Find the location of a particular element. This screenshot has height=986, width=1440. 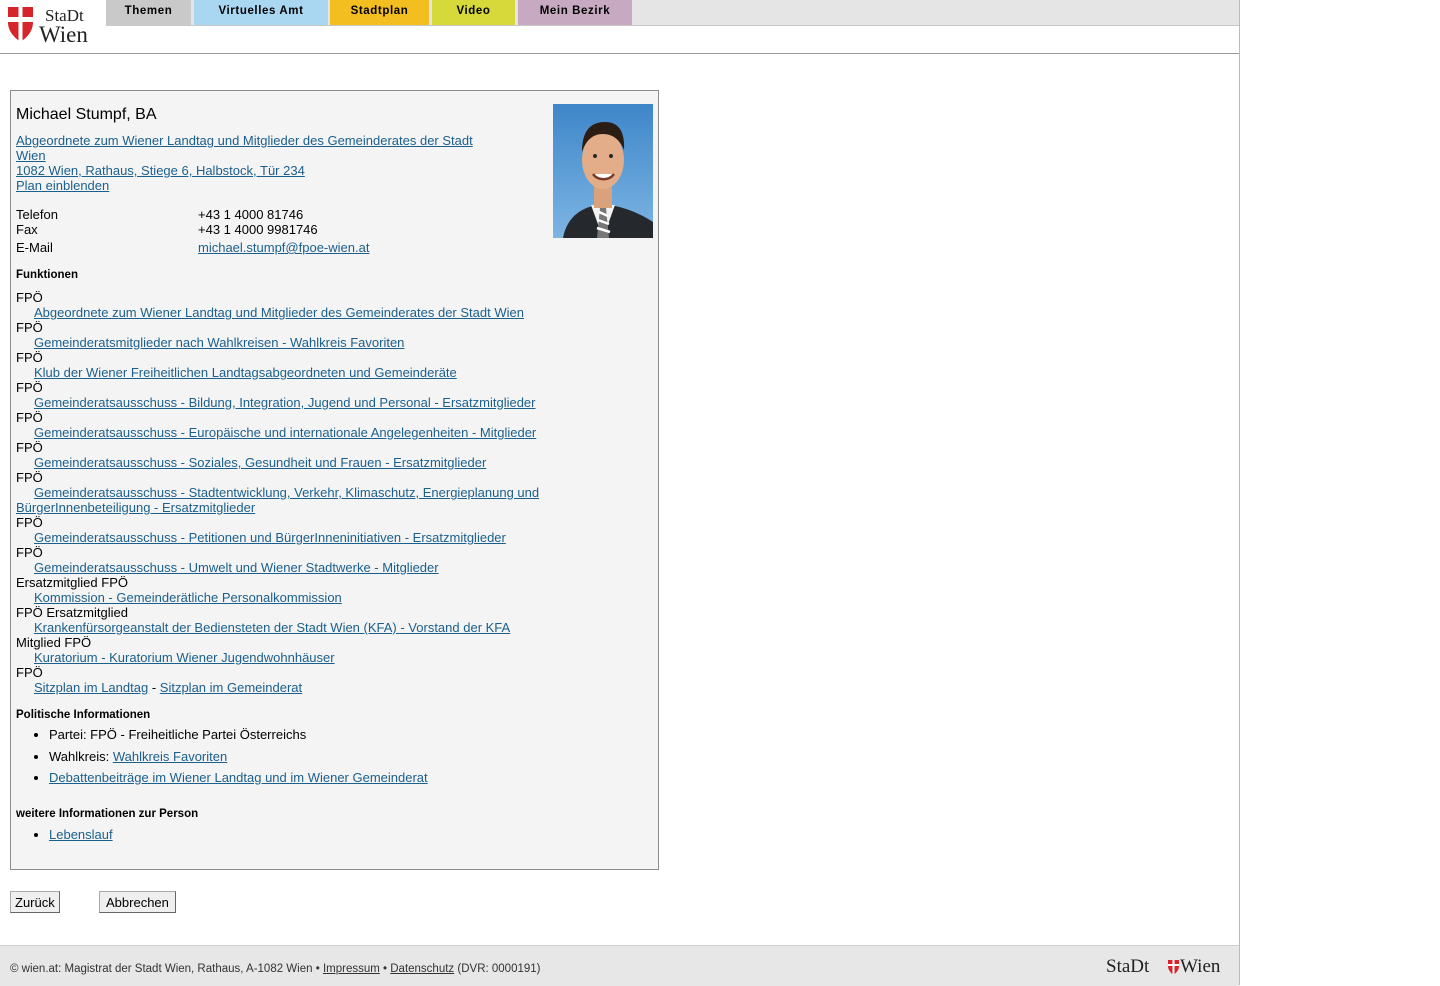

cv-link: Lebenslauf is located at coordinates (81, 834).